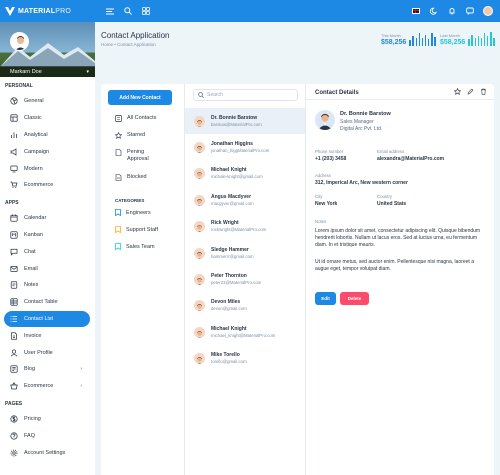 The width and height of the screenshot is (500, 475). I want to click on contact-list-item: Angus Macdyver macgyver@gmail.com, so click(245, 200).